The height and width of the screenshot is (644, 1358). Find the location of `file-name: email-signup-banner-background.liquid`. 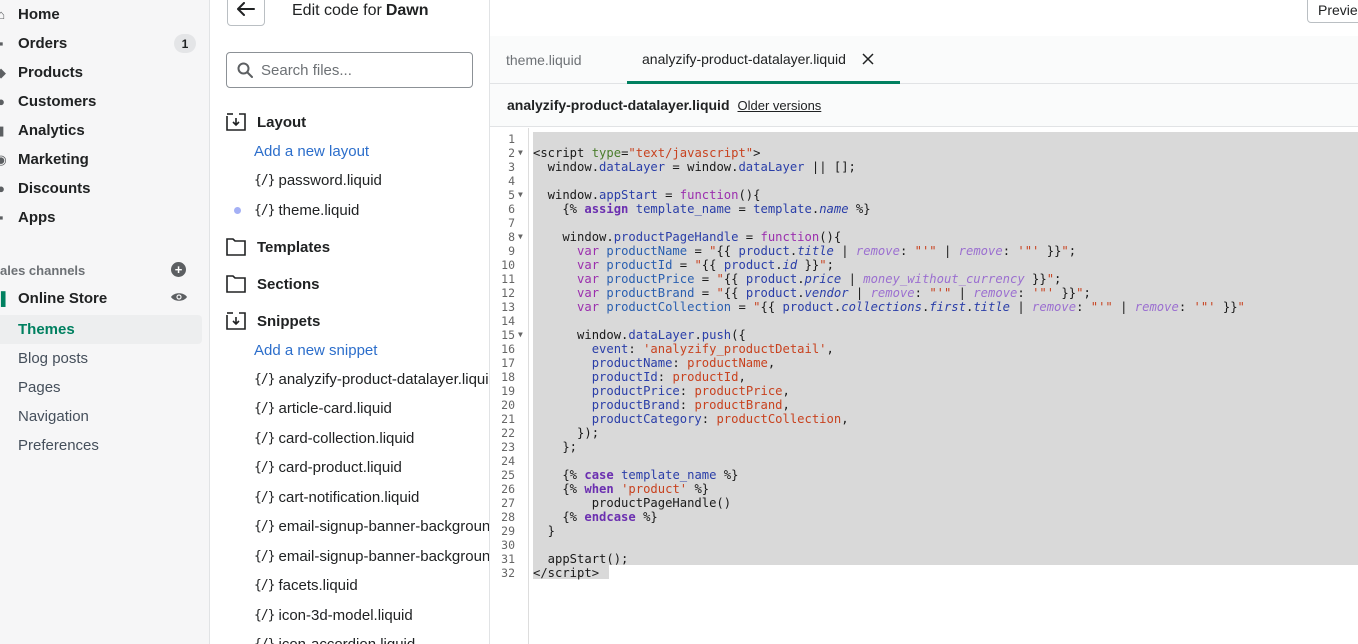

file-name: email-signup-banner-background.liquid is located at coordinates (384, 526).